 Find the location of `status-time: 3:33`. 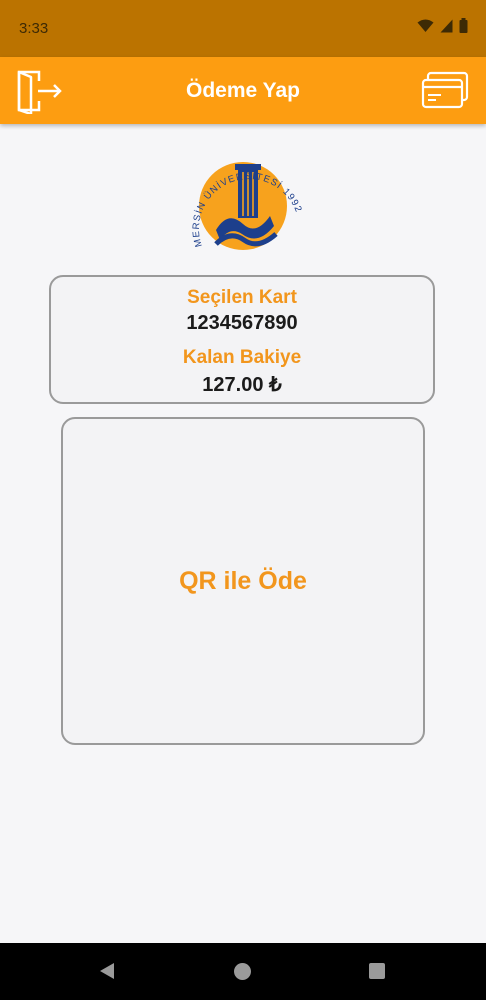

status-time: 3:33 is located at coordinates (34, 28).